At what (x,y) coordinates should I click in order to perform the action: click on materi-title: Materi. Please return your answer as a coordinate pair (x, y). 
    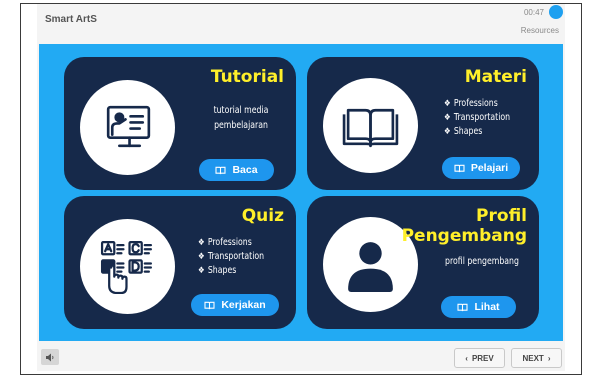
    Looking at the image, I should click on (495, 77).